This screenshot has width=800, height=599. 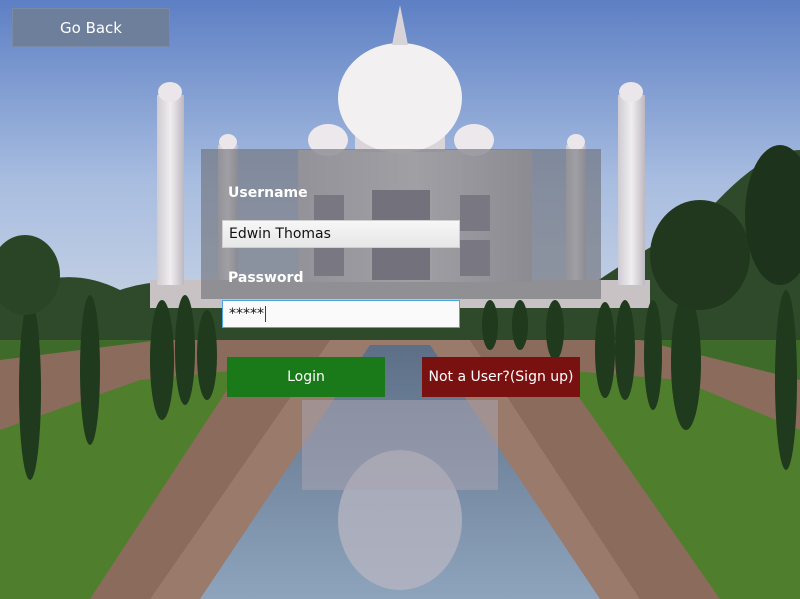 What do you see at coordinates (341, 234) in the screenshot?
I see `username-input: Edwin Thomas` at bounding box center [341, 234].